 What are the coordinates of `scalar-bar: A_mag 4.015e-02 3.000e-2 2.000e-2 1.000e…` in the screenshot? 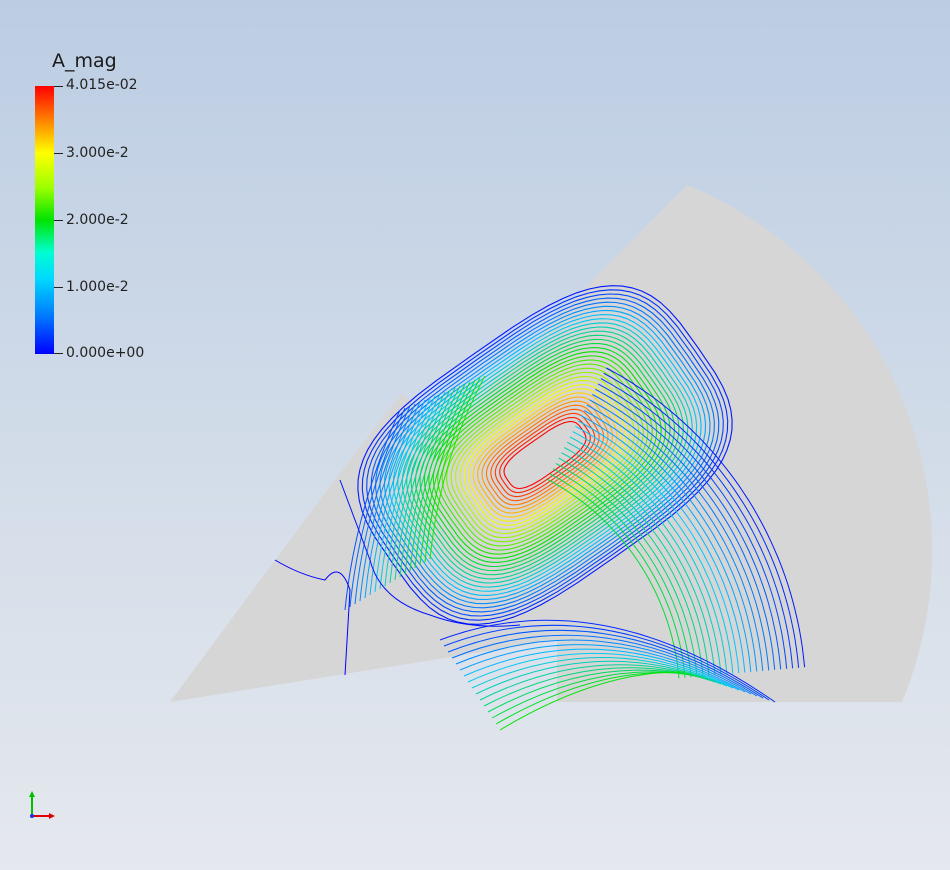 It's located at (100, 185).